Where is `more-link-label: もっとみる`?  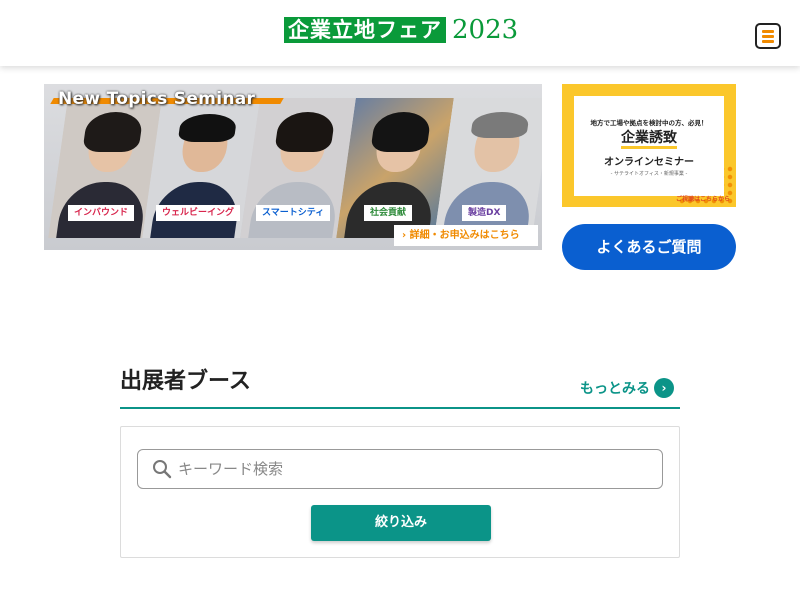
more-link-label: もっとみる is located at coordinates (615, 389).